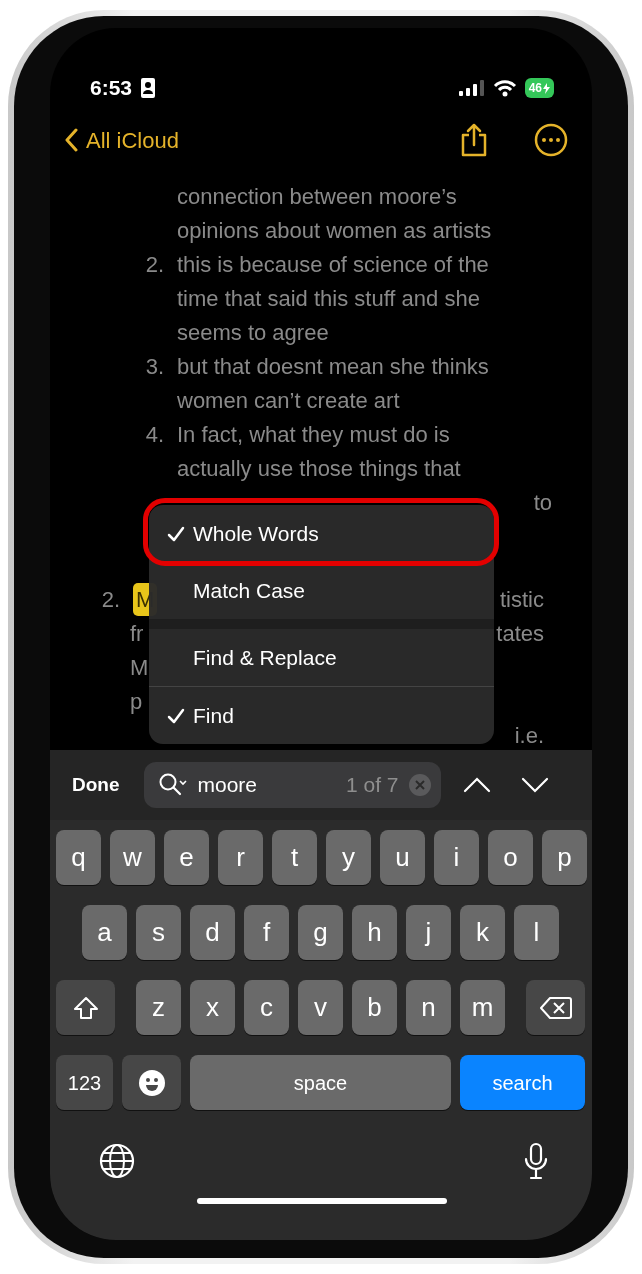 Image resolution: width=642 pixels, height=1274 pixels. What do you see at coordinates (374, 1007) in the screenshot?
I see `letter-key: b` at bounding box center [374, 1007].